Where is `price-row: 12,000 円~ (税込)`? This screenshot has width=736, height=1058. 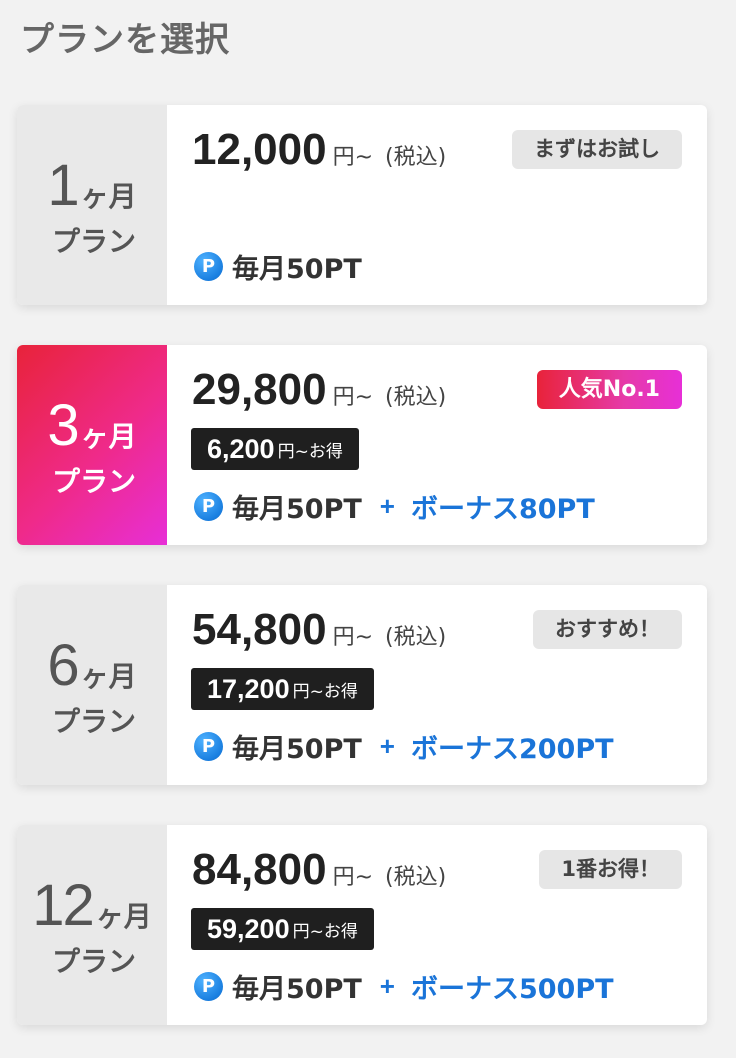
price-row: 12,000 円~ (税込) is located at coordinates (319, 150).